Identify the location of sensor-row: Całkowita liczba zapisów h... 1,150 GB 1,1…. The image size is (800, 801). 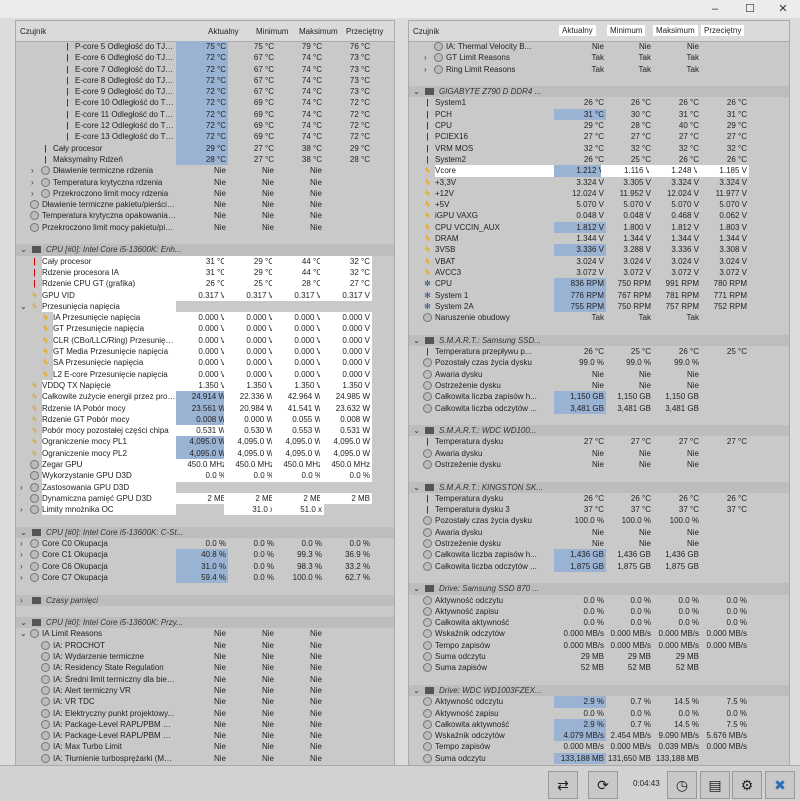
(599, 397).